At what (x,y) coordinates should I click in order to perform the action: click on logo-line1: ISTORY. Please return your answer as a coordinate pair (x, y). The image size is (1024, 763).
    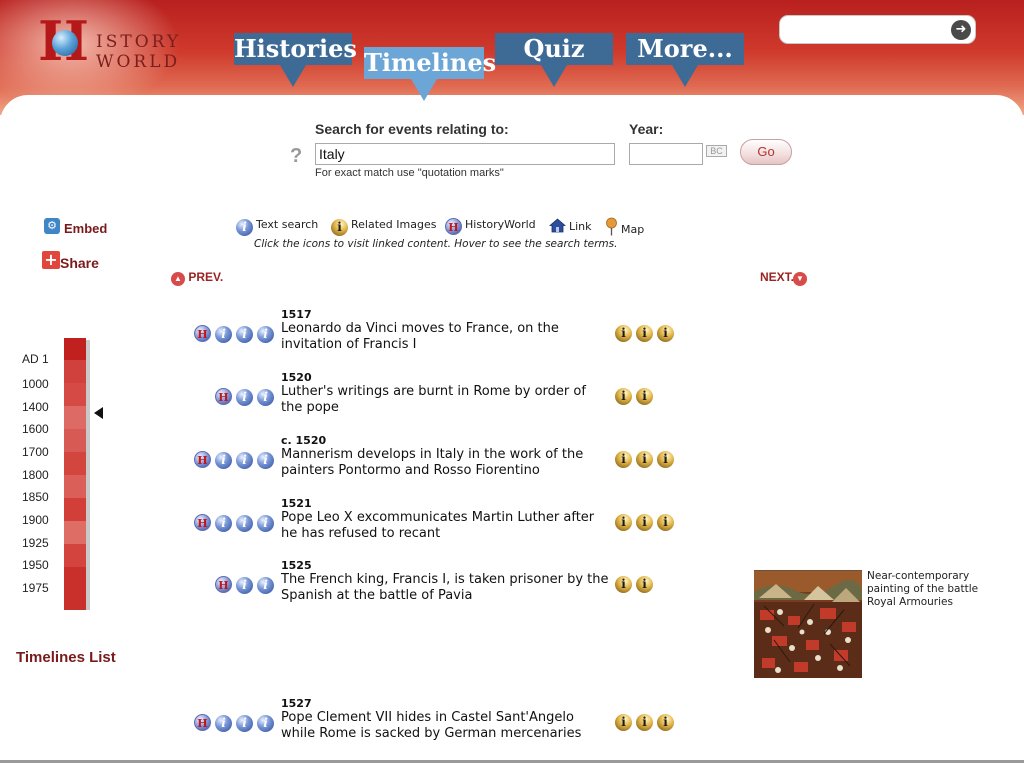
    Looking at the image, I should click on (139, 42).